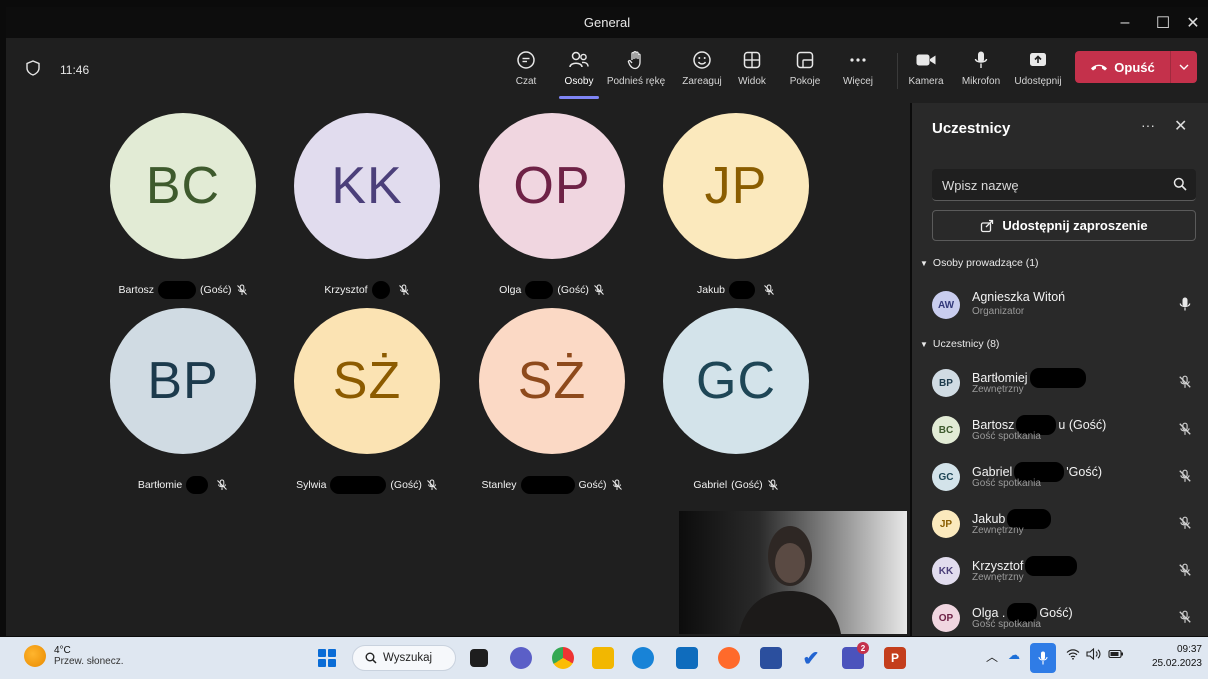 The image size is (1208, 679). Describe the element at coordinates (981, 73) in the screenshot. I see `microphone-button: Mikrofon` at that location.